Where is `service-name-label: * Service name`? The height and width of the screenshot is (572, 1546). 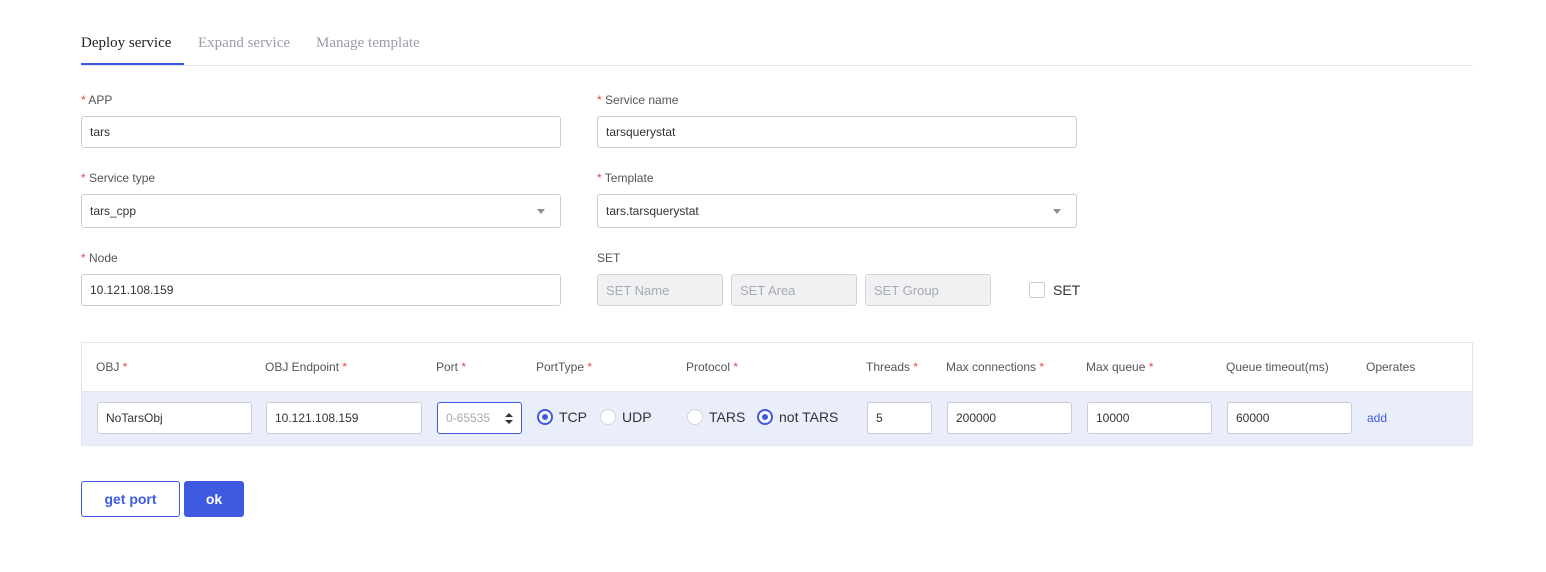 service-name-label: * Service name is located at coordinates (637, 100).